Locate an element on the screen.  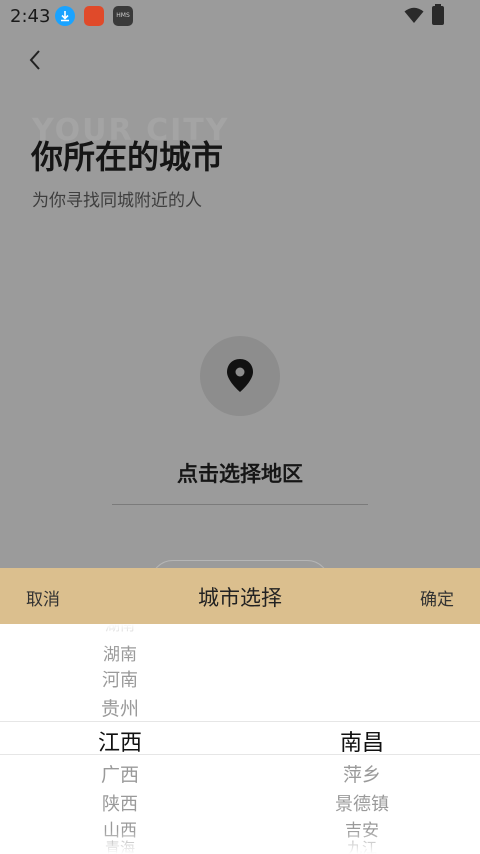
province-item-selected: 江西 is located at coordinates (120, 741).